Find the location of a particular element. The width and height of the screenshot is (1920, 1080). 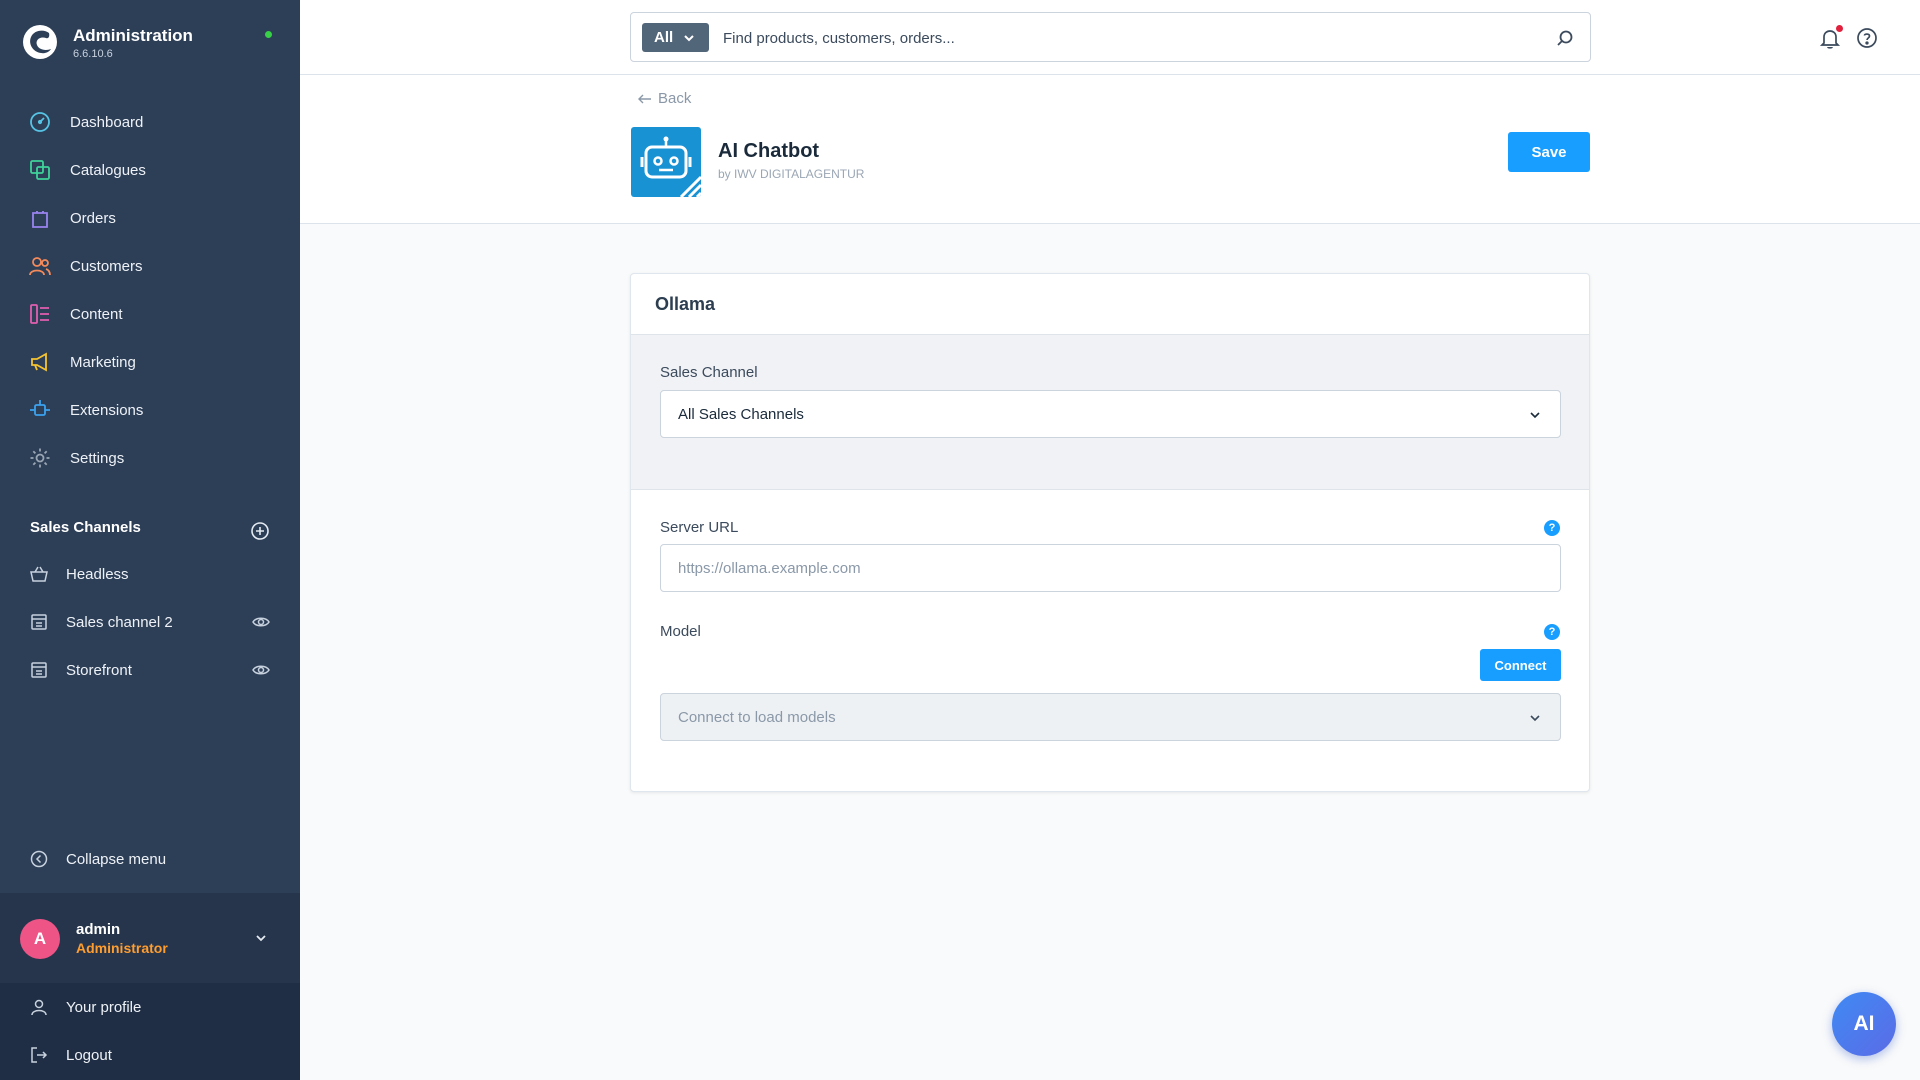

sales-channel-label: Headless is located at coordinates (97, 574).